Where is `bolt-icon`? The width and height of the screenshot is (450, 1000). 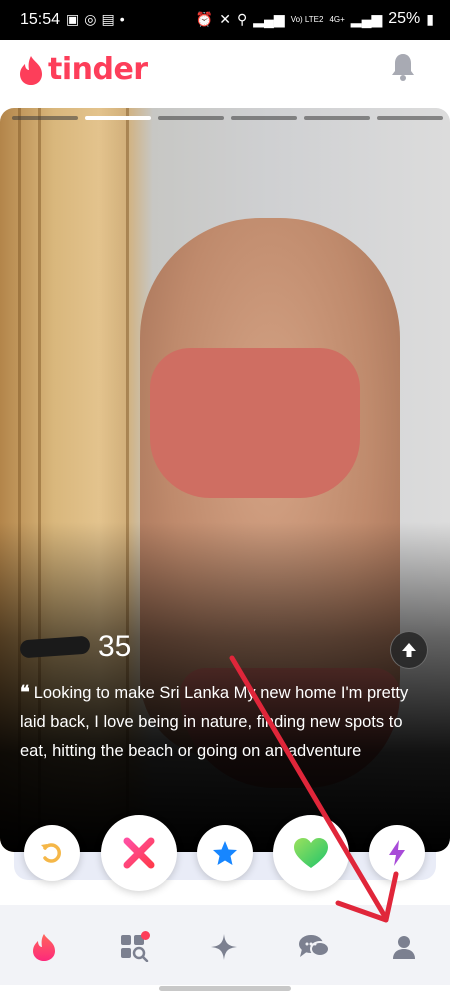
bolt-icon is located at coordinates (397, 853).